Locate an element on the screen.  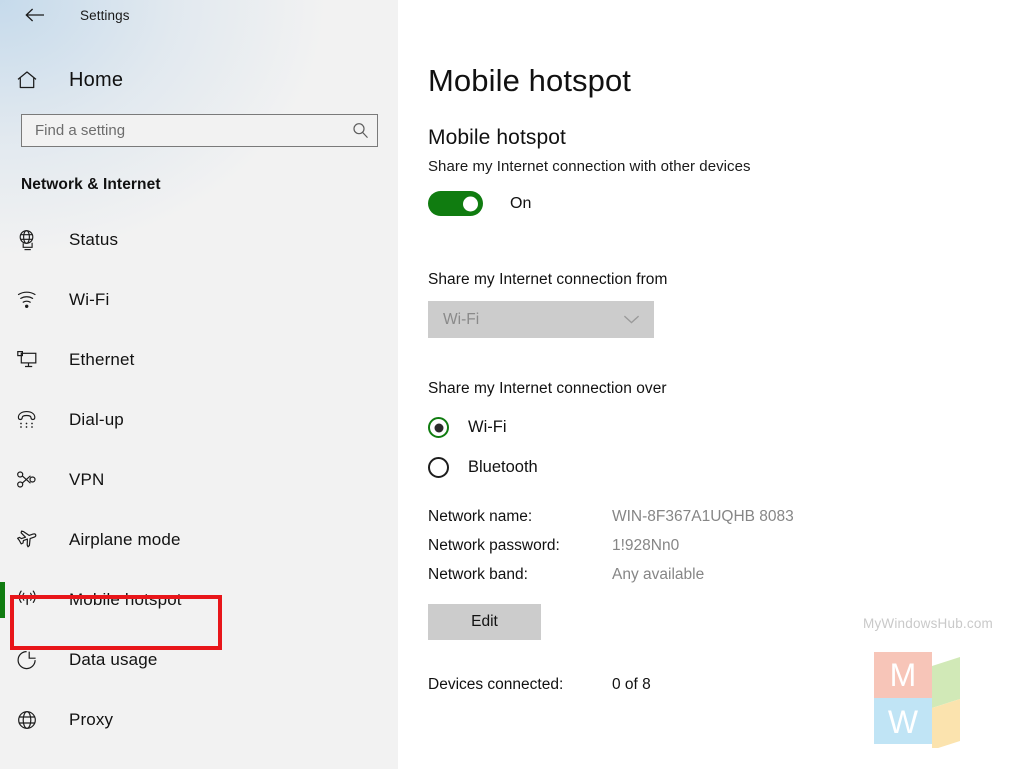
airplane-icon is located at coordinates (33, 540).